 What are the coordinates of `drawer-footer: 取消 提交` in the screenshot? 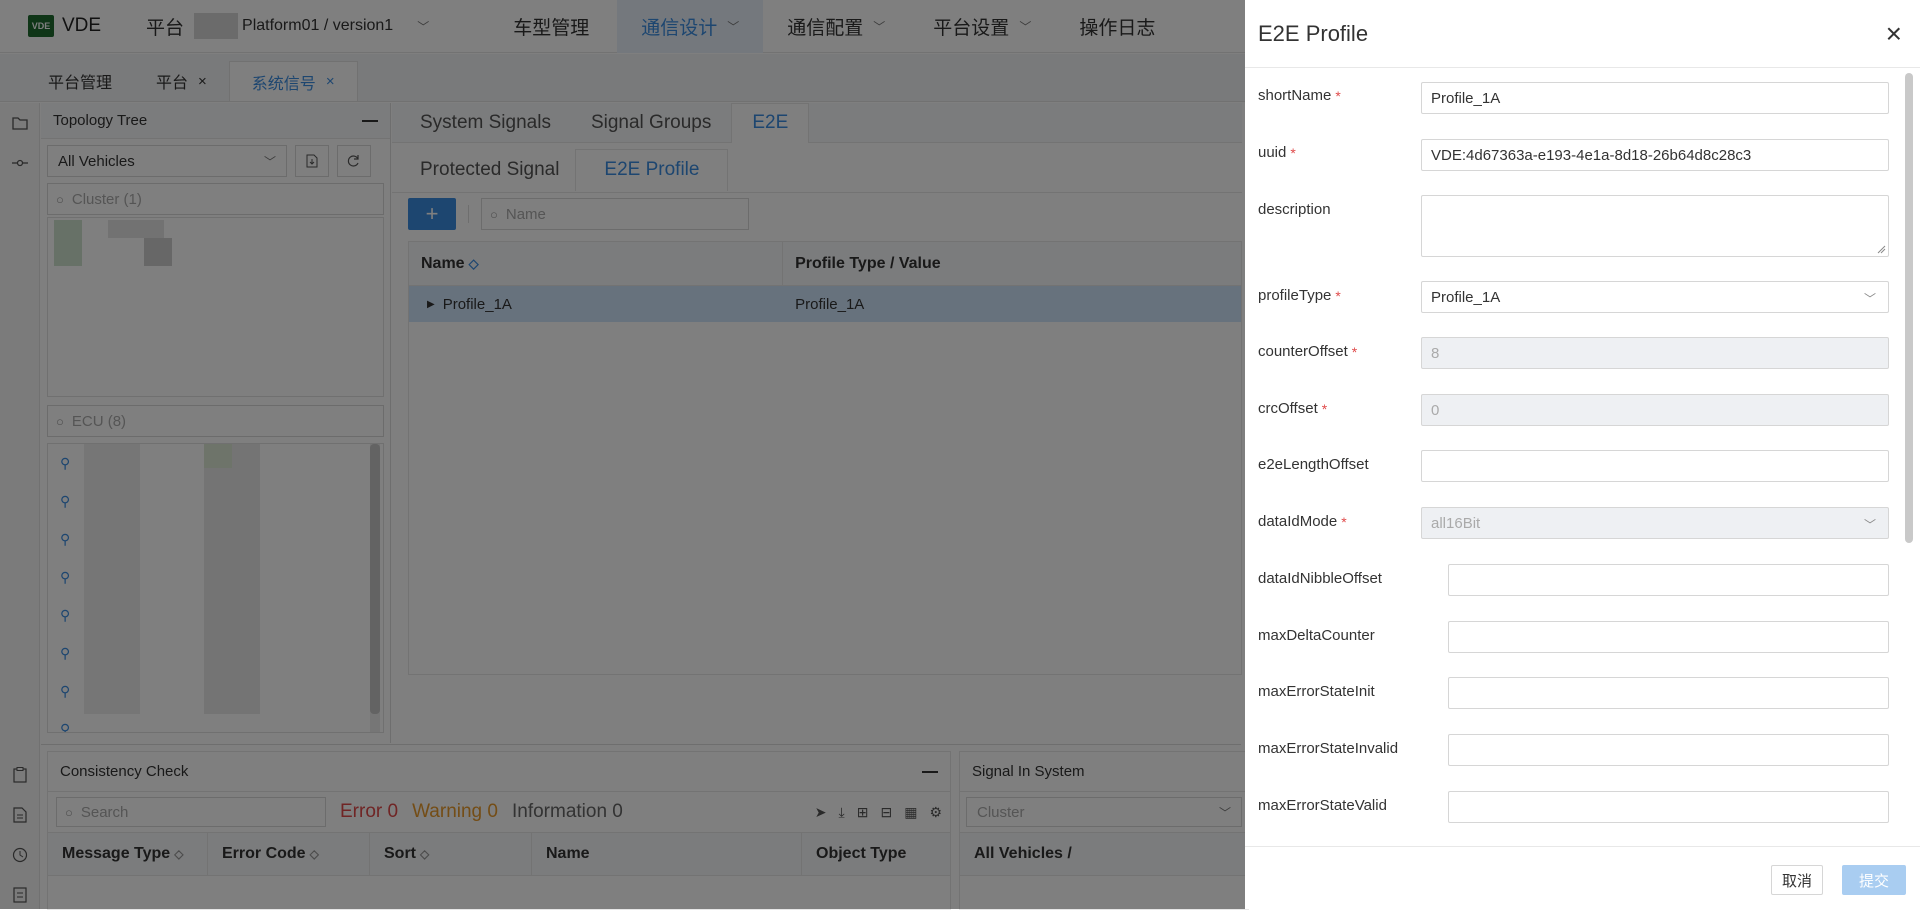 It's located at (1582, 877).